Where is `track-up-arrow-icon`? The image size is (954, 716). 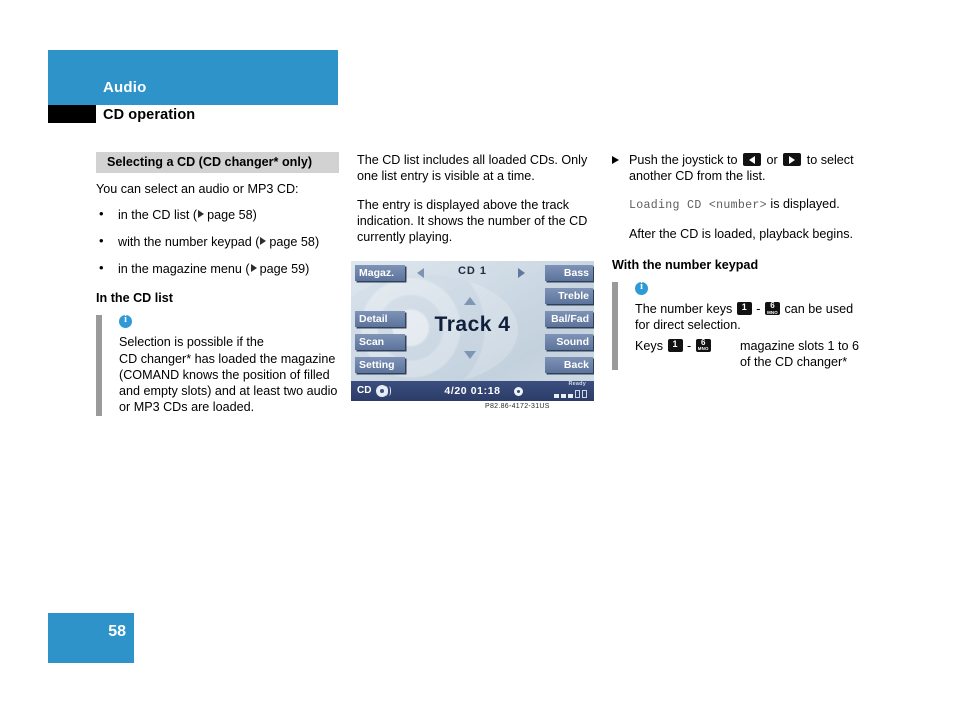
track-up-arrow-icon is located at coordinates (470, 301).